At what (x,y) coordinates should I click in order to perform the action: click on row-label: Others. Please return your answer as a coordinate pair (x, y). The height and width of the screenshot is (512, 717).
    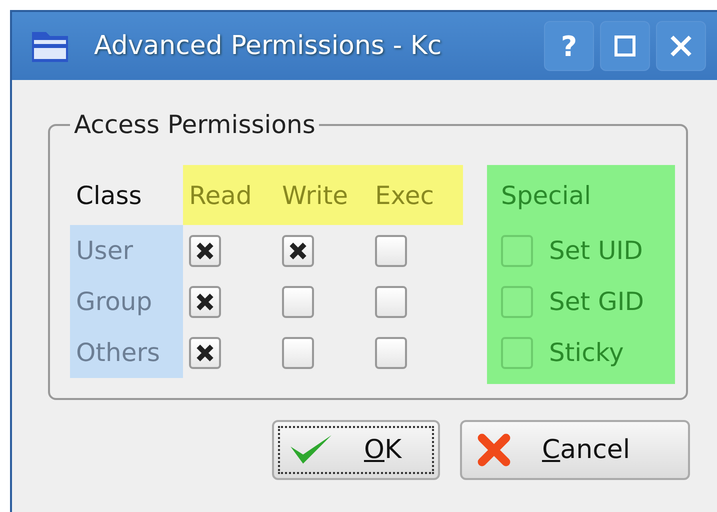
    Looking at the image, I should click on (126, 352).